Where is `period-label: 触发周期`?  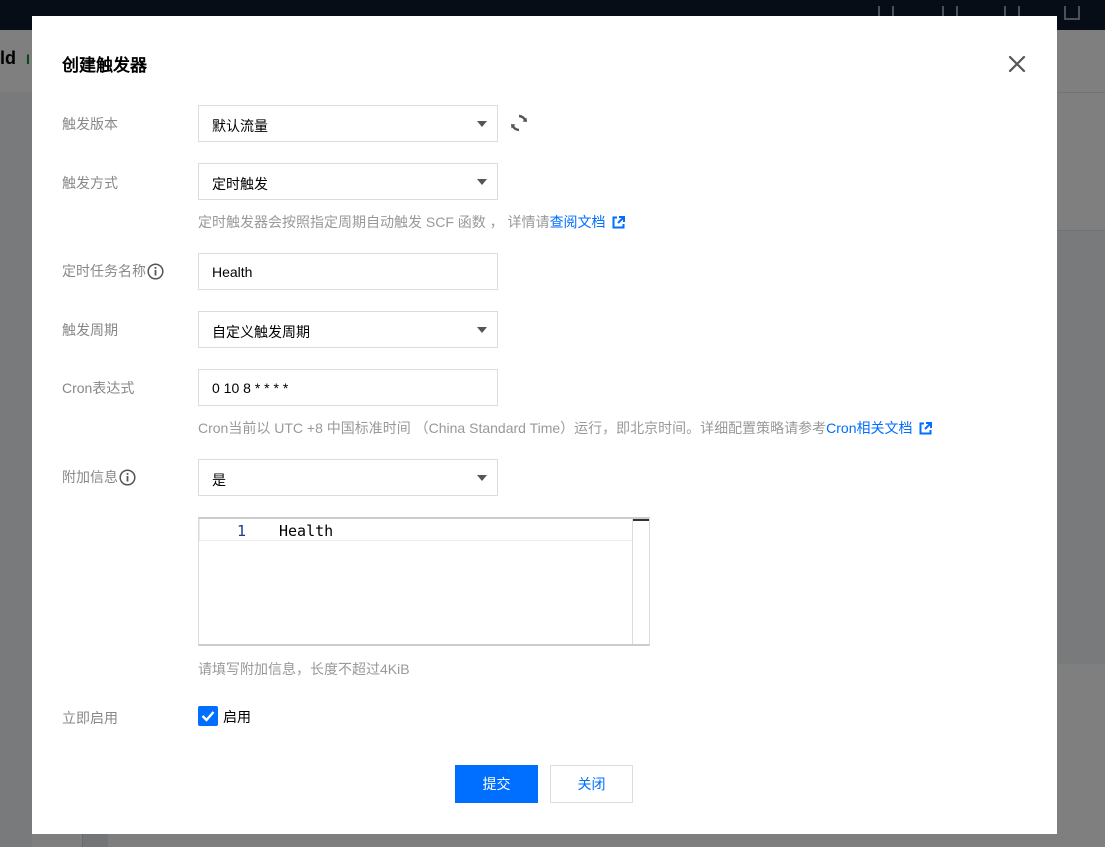
period-label: 触发周期 is located at coordinates (90, 330).